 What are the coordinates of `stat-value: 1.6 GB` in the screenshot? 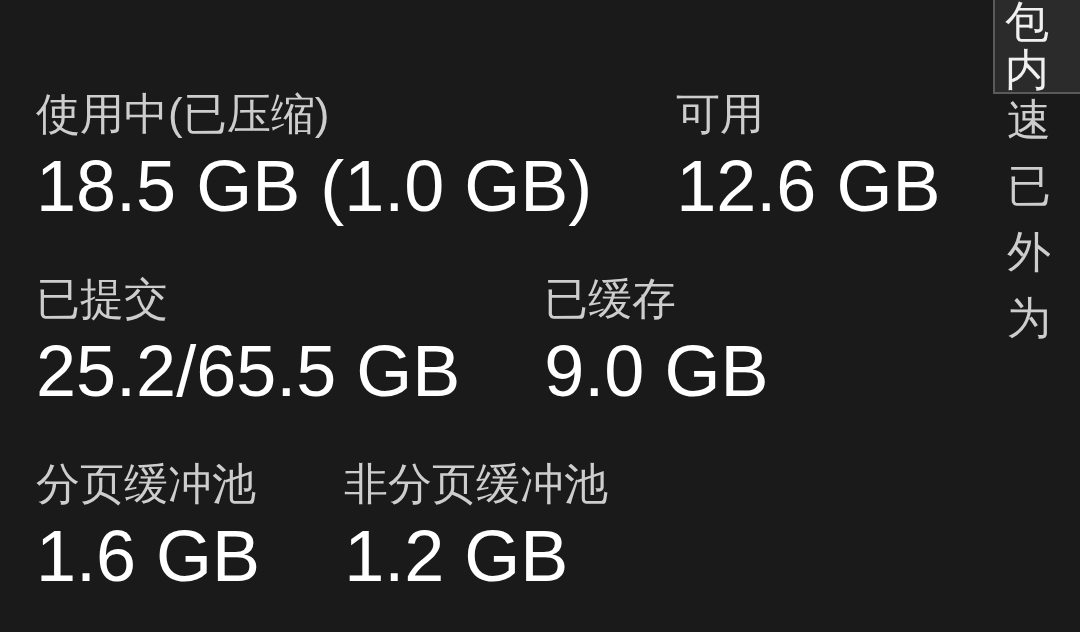 It's located at (148, 556).